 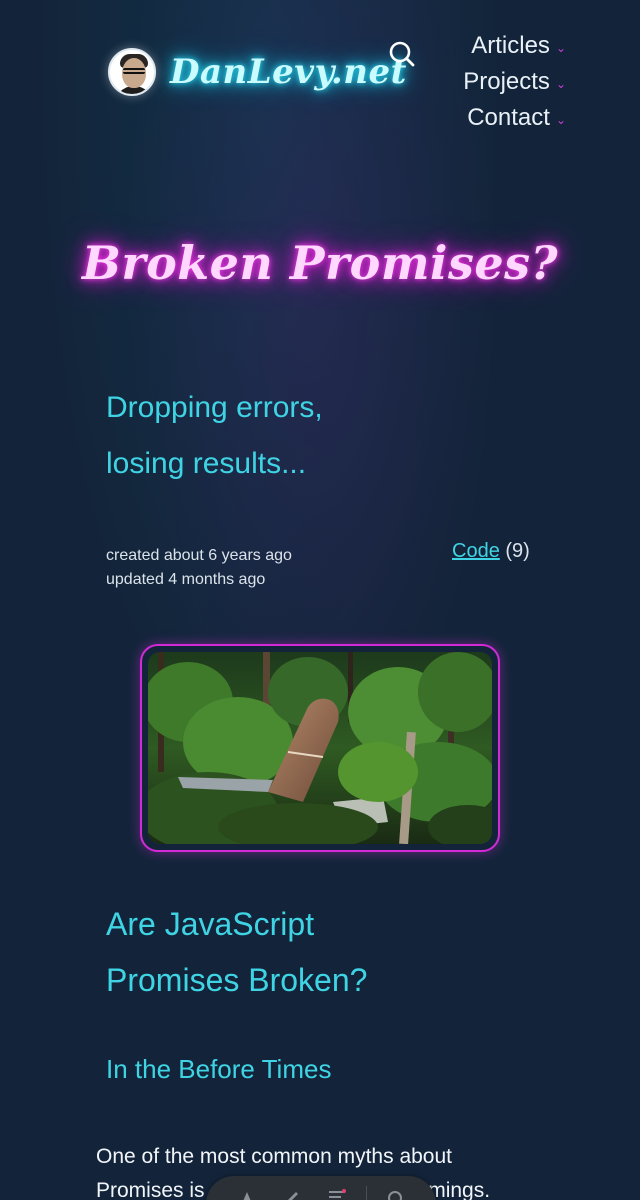 I want to click on created-date: created about 6 years ago, so click(x=199, y=555).